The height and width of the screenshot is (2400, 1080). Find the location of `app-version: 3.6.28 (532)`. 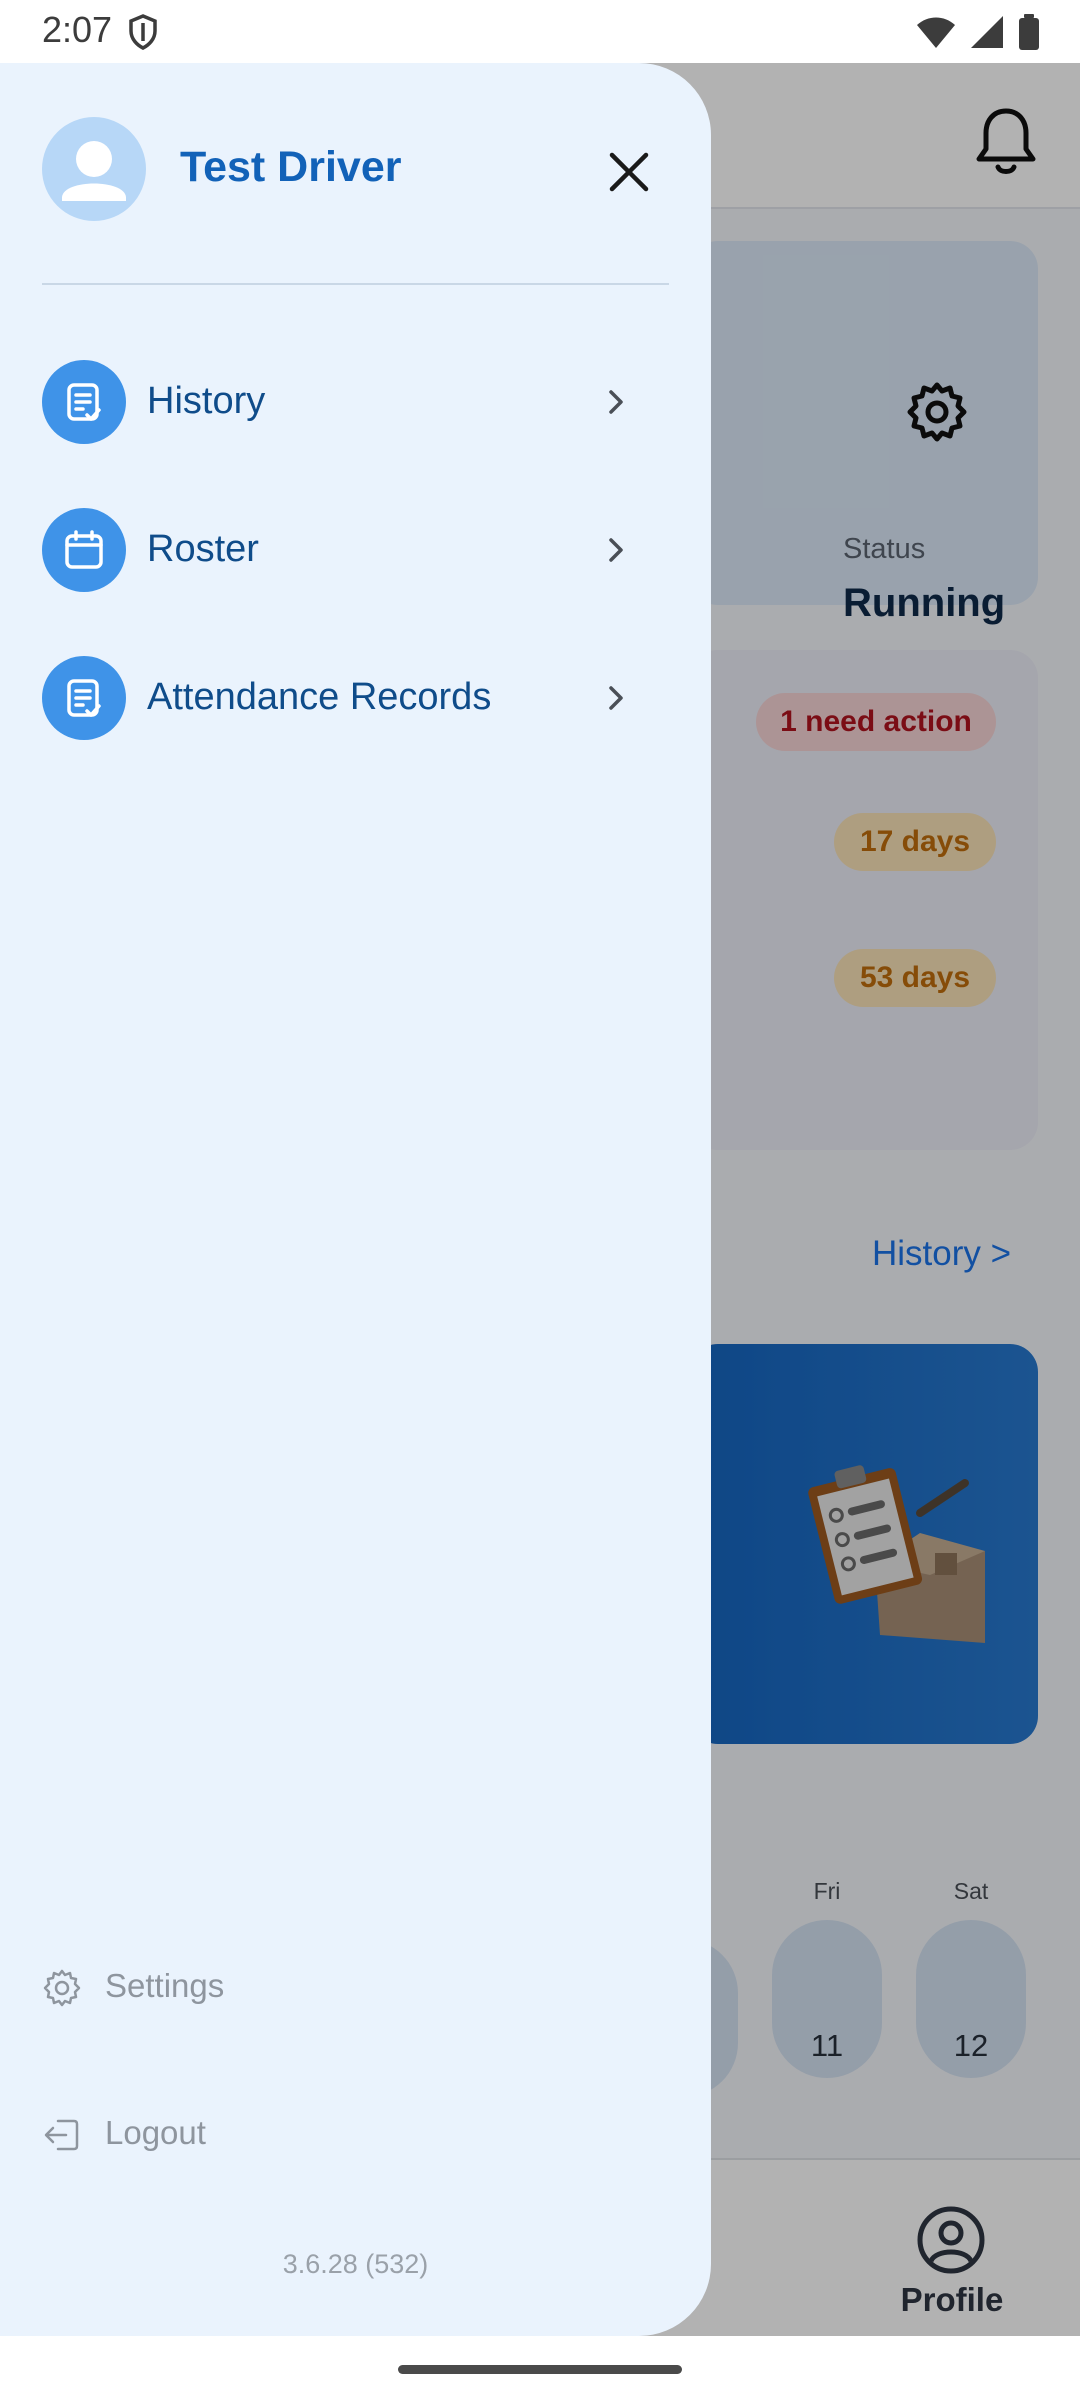

app-version: 3.6.28 (532) is located at coordinates (355, 2264).